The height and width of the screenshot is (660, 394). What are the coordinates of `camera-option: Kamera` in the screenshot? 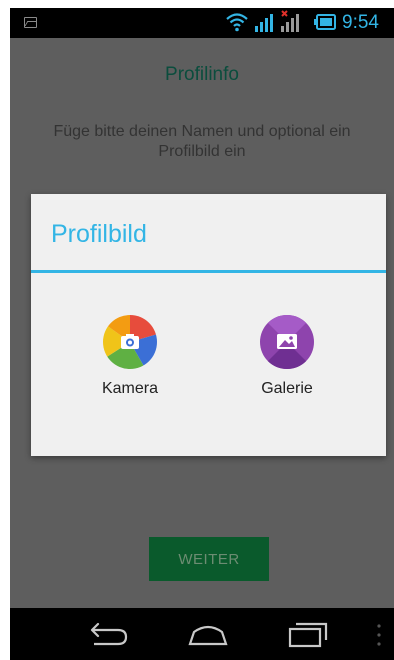 It's located at (130, 364).